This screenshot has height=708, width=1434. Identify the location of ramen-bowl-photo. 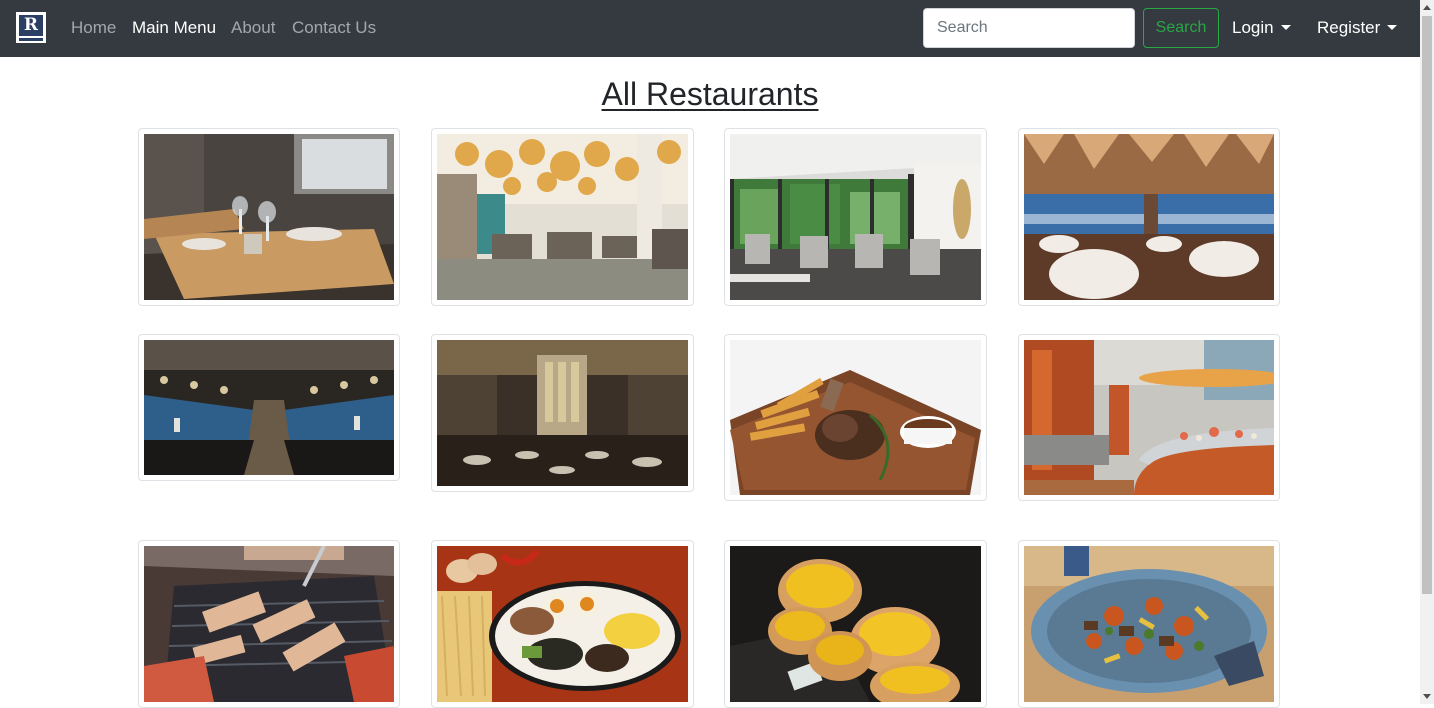
(562, 624).